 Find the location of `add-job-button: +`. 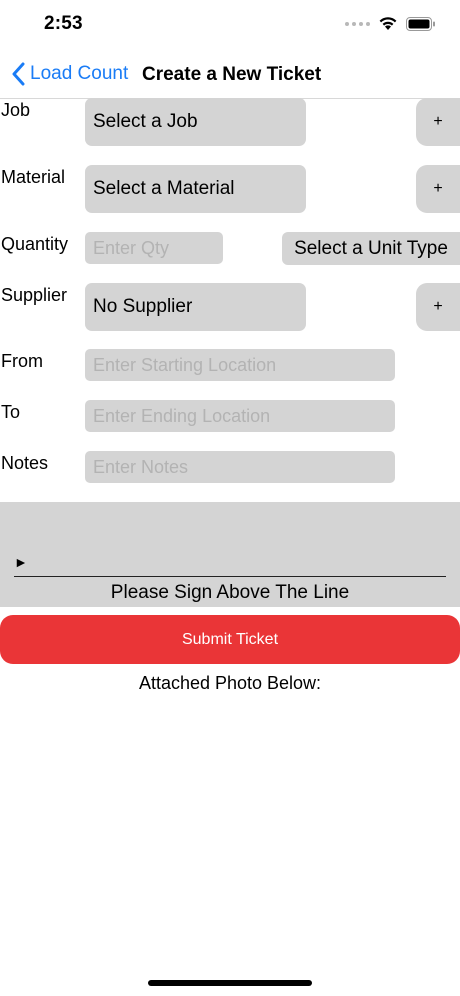

add-job-button: + is located at coordinates (438, 122).